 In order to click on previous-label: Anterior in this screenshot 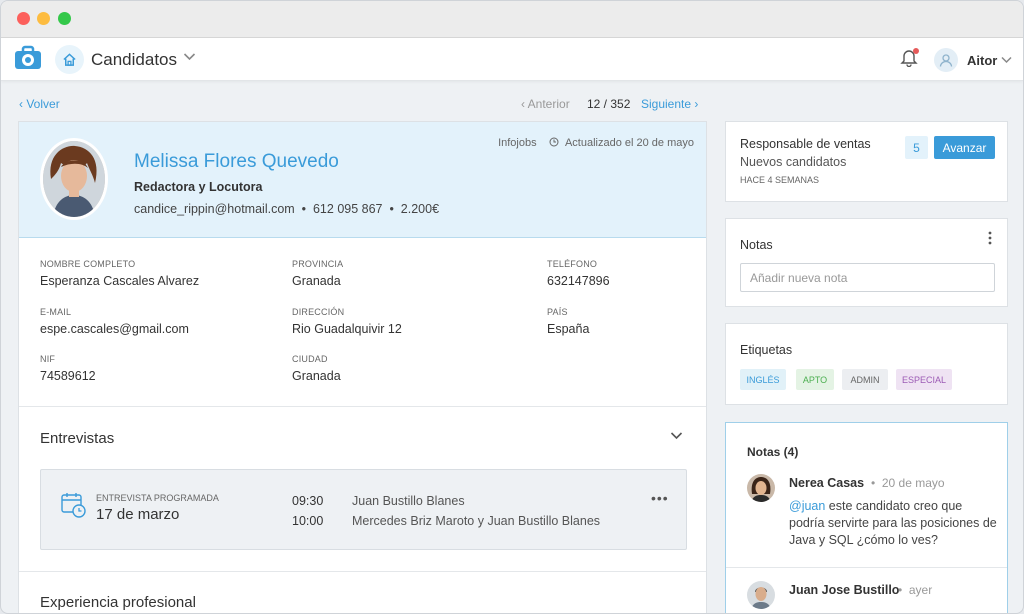, I will do `click(548, 104)`.